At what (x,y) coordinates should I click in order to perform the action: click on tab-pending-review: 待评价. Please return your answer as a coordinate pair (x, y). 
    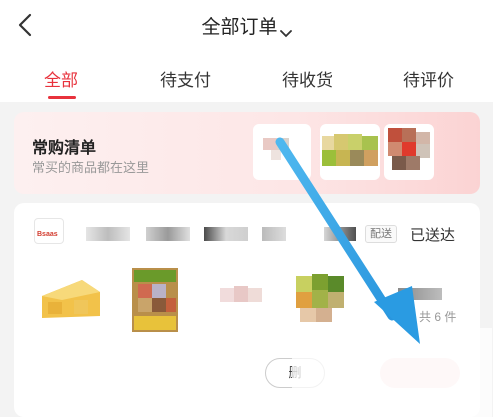
    Looking at the image, I should click on (428, 78).